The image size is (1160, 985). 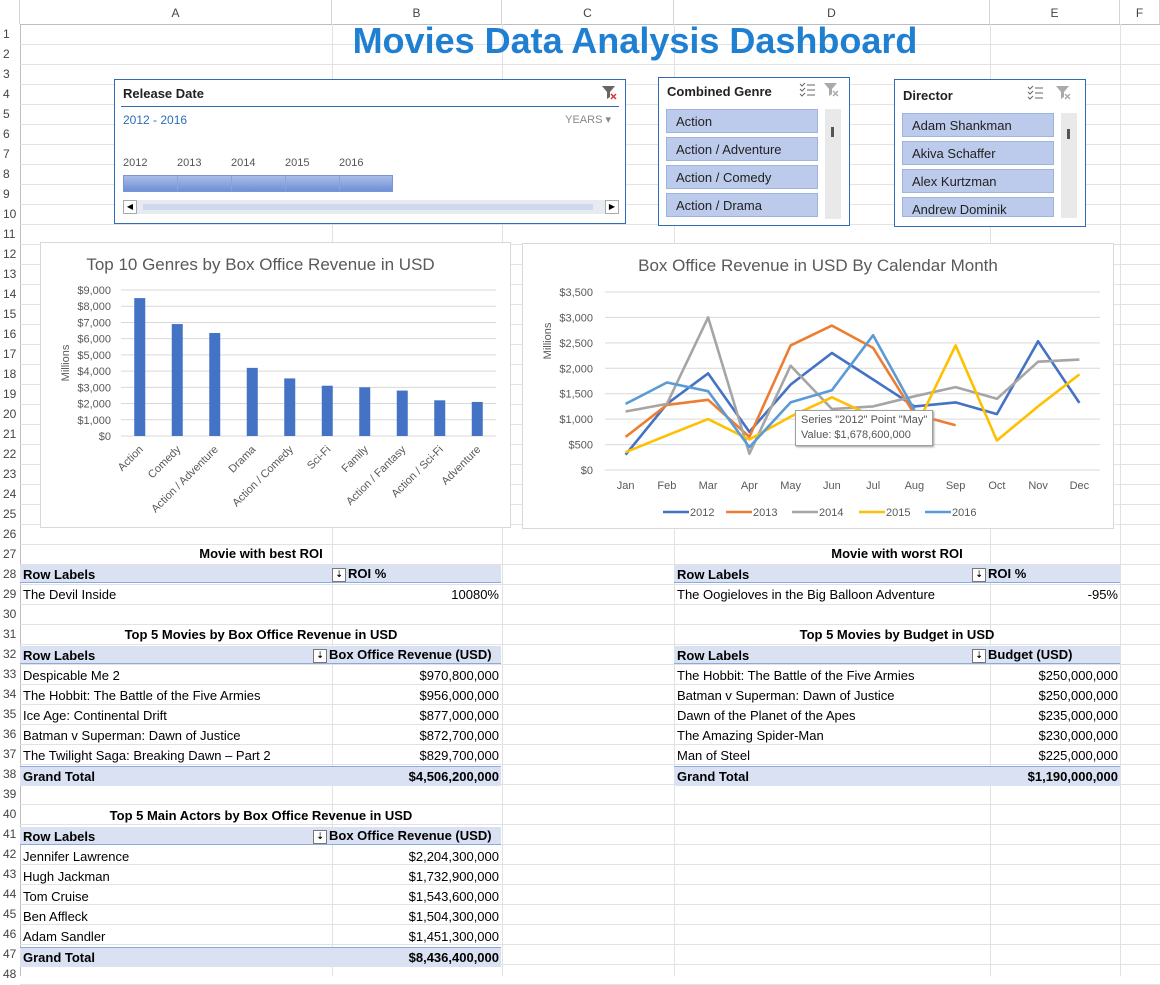 I want to click on director-scrollbar, so click(x=1069, y=165).